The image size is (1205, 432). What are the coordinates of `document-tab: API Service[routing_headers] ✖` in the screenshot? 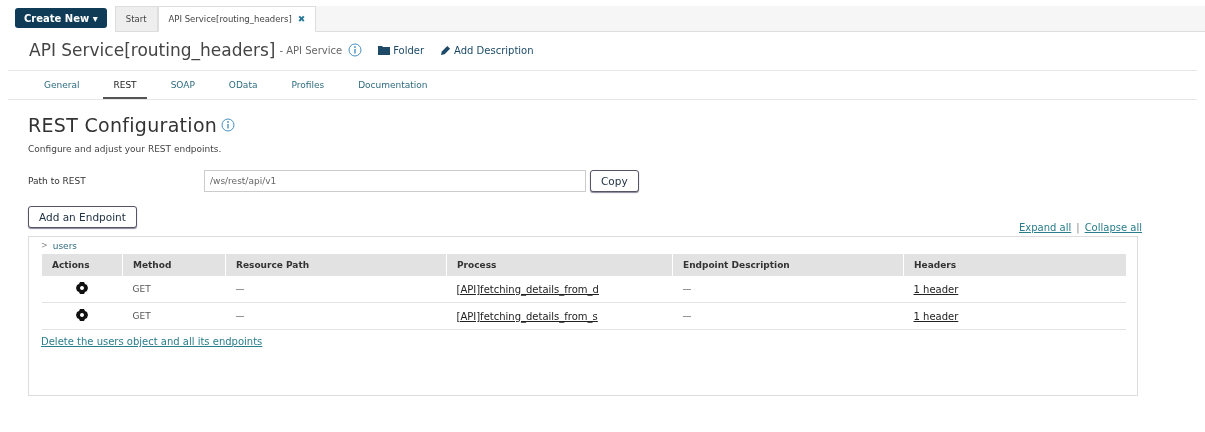 It's located at (237, 19).